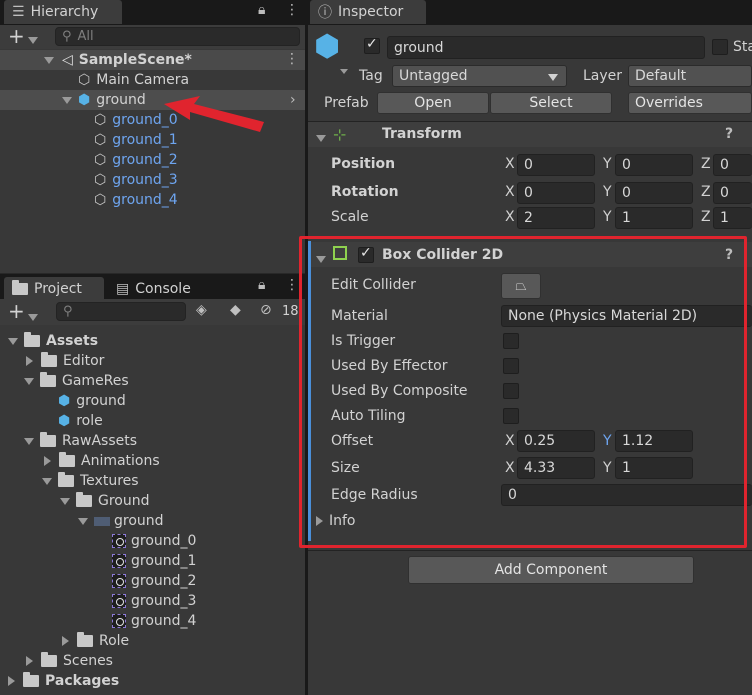 The width and height of the screenshot is (752, 695). Describe the element at coordinates (154, 581) in the screenshot. I see `tree-sprite: ground_2` at that location.